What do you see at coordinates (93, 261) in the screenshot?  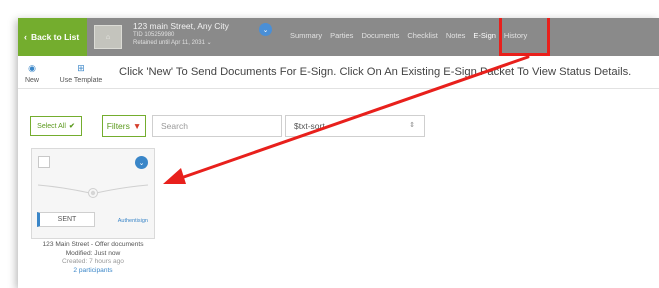 I see `packet-created: Created: 7 hours ago` at bounding box center [93, 261].